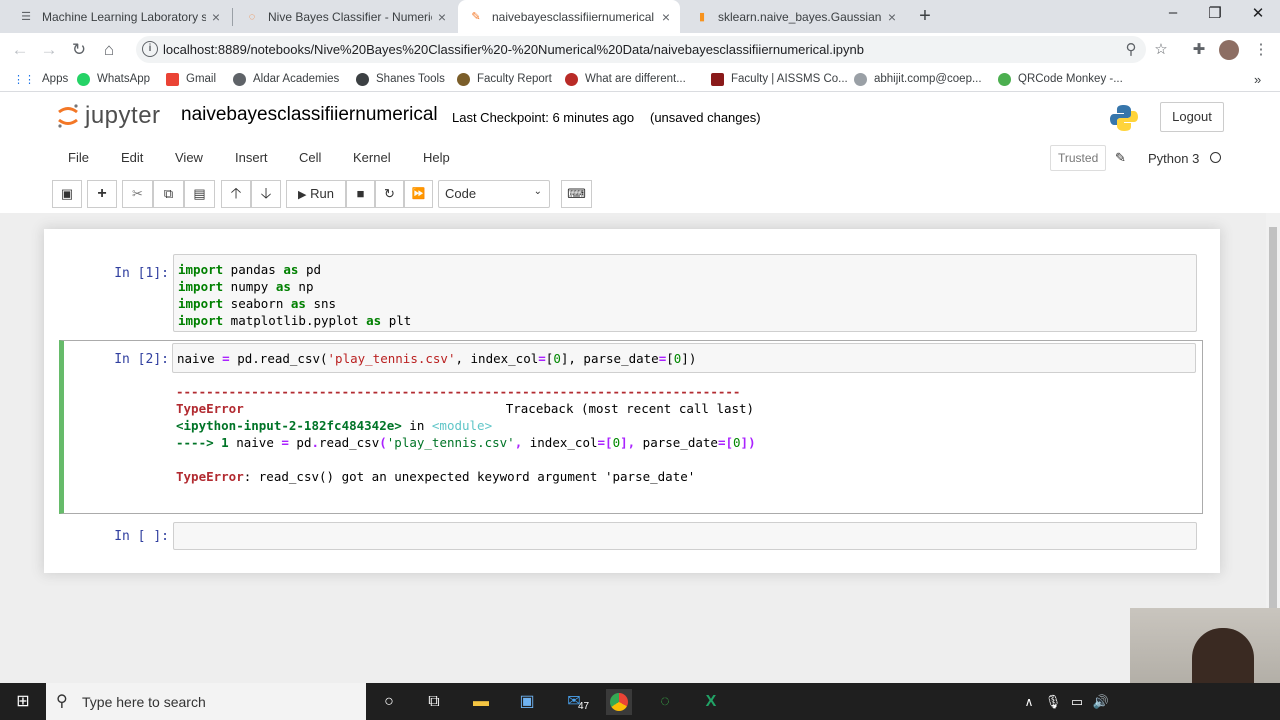  What do you see at coordinates (434, 702) in the screenshot?
I see `task-view-icon: ⧉` at bounding box center [434, 702].